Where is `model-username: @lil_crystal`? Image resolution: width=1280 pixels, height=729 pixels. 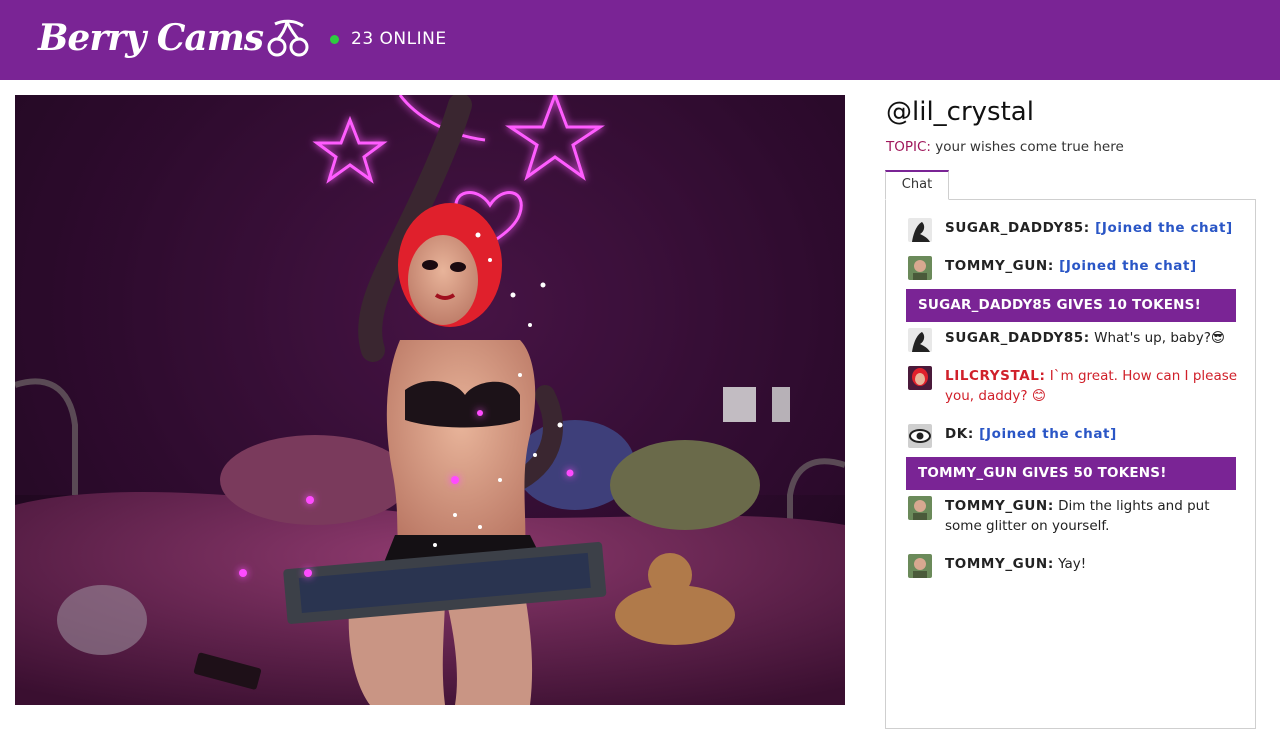
model-username: @lil_crystal is located at coordinates (960, 112).